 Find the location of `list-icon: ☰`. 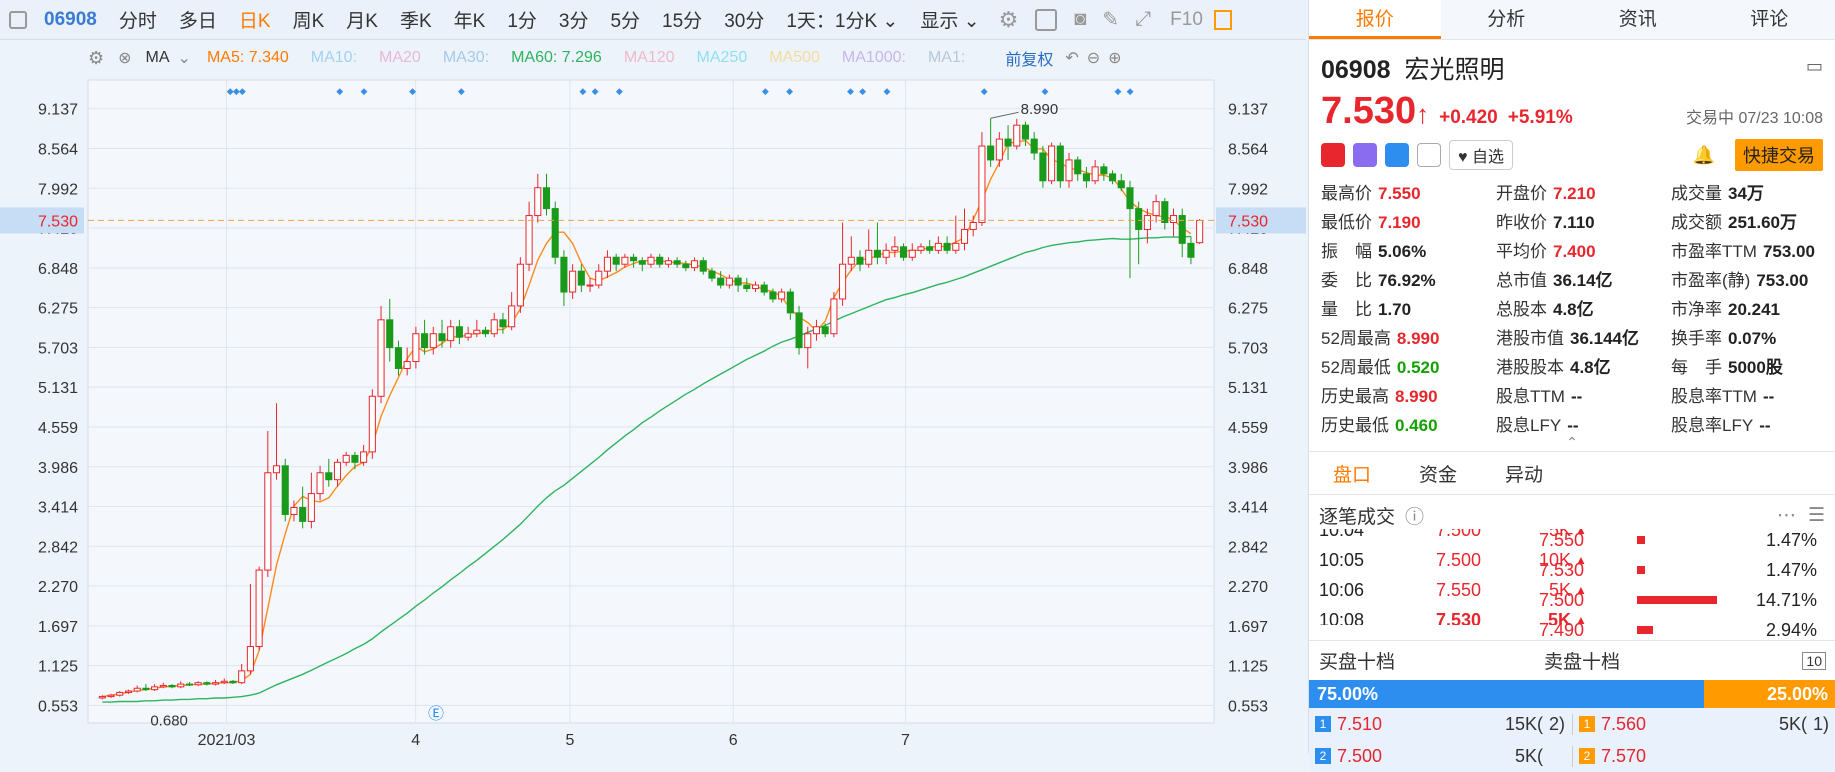

list-icon: ☰ is located at coordinates (1816, 515).